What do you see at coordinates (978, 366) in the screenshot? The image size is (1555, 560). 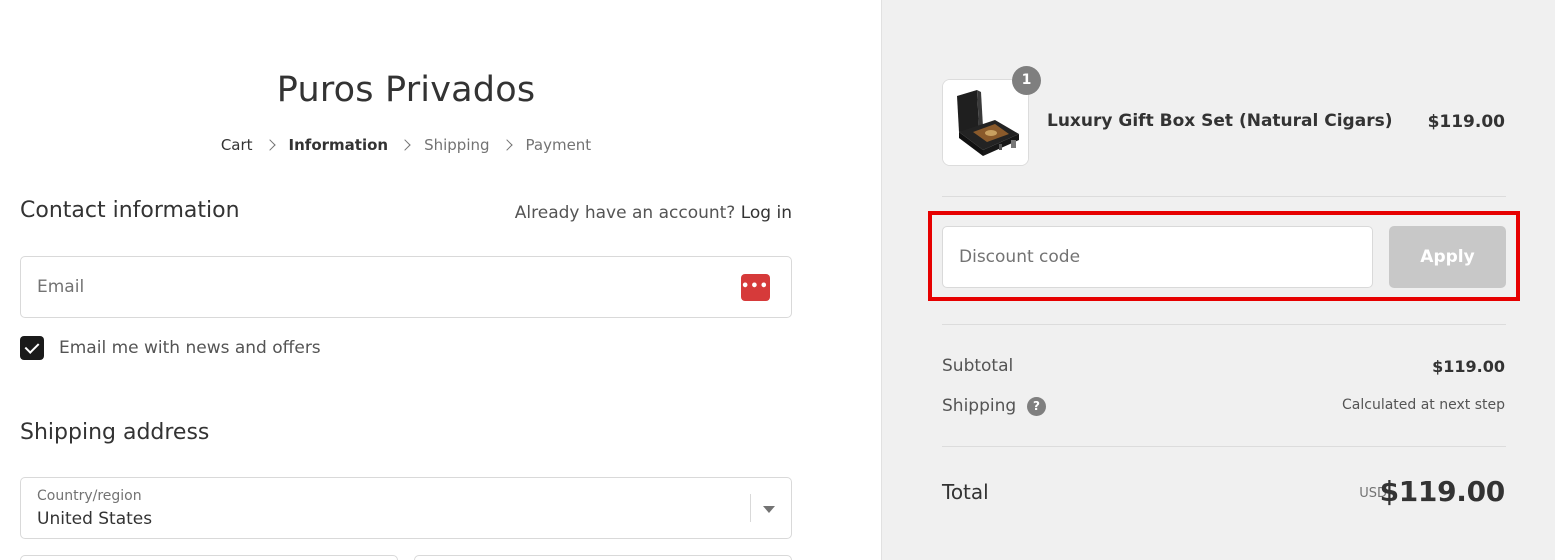 I see `subtotal-label: Subtotal` at bounding box center [978, 366].